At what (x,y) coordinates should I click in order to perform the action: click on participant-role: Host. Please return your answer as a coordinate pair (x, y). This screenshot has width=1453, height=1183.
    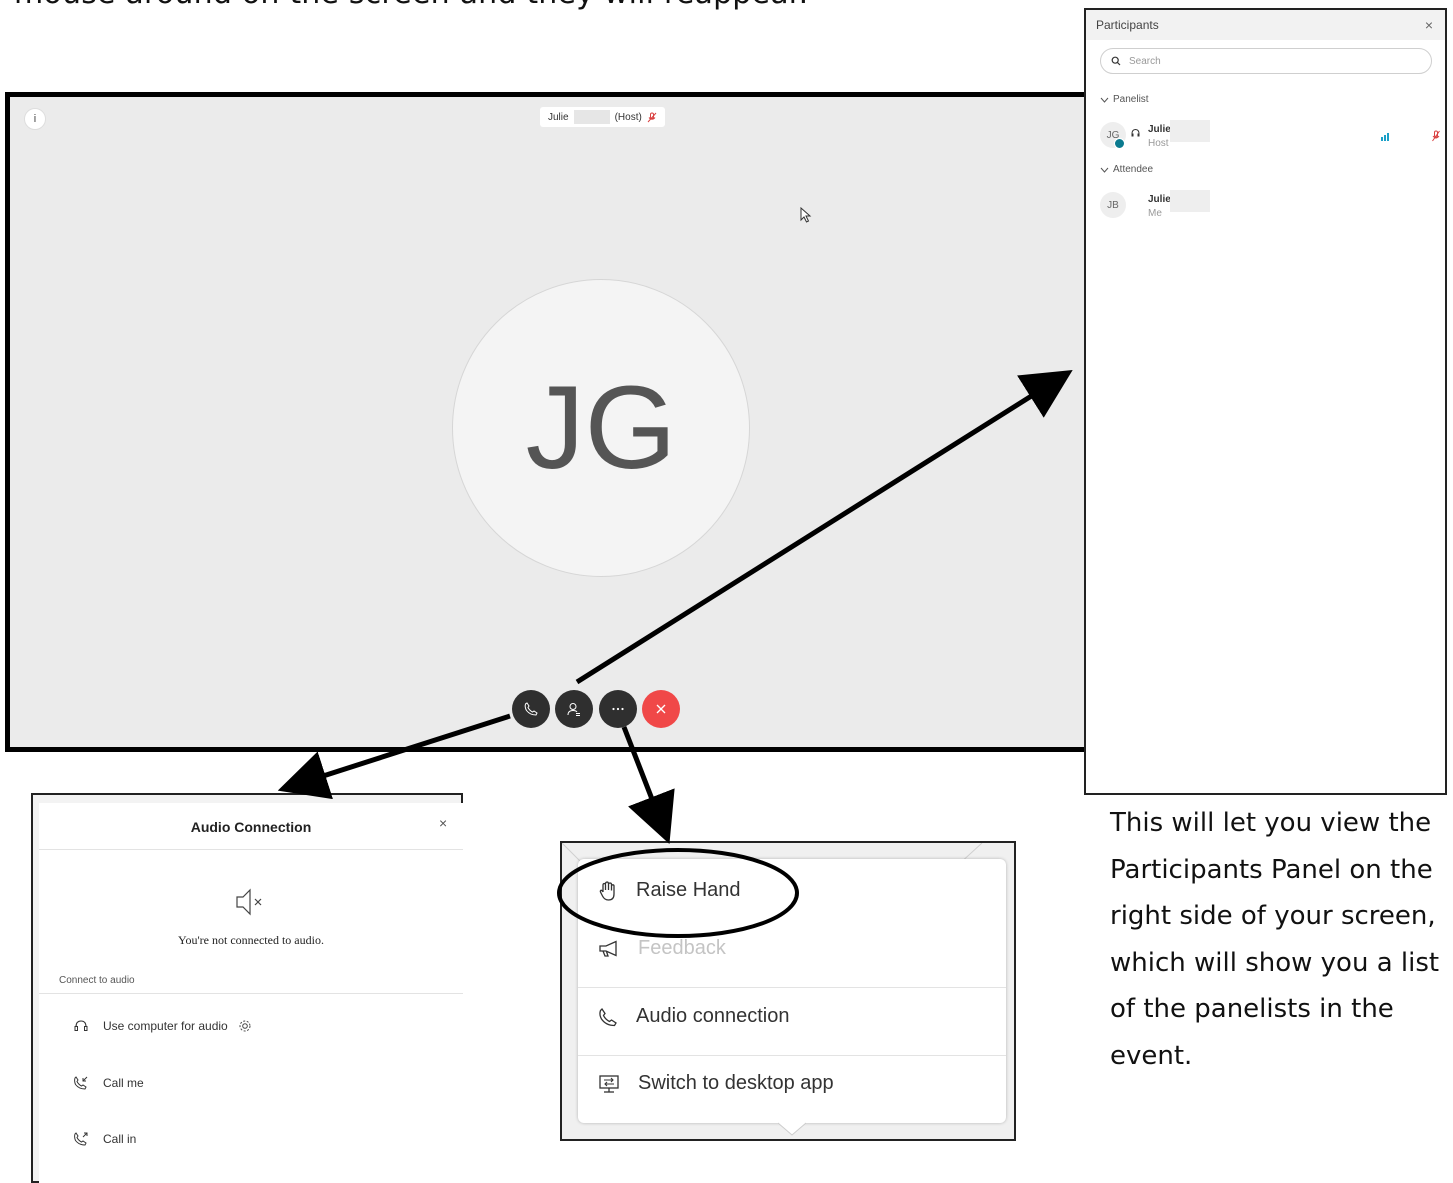
    Looking at the image, I should click on (1158, 143).